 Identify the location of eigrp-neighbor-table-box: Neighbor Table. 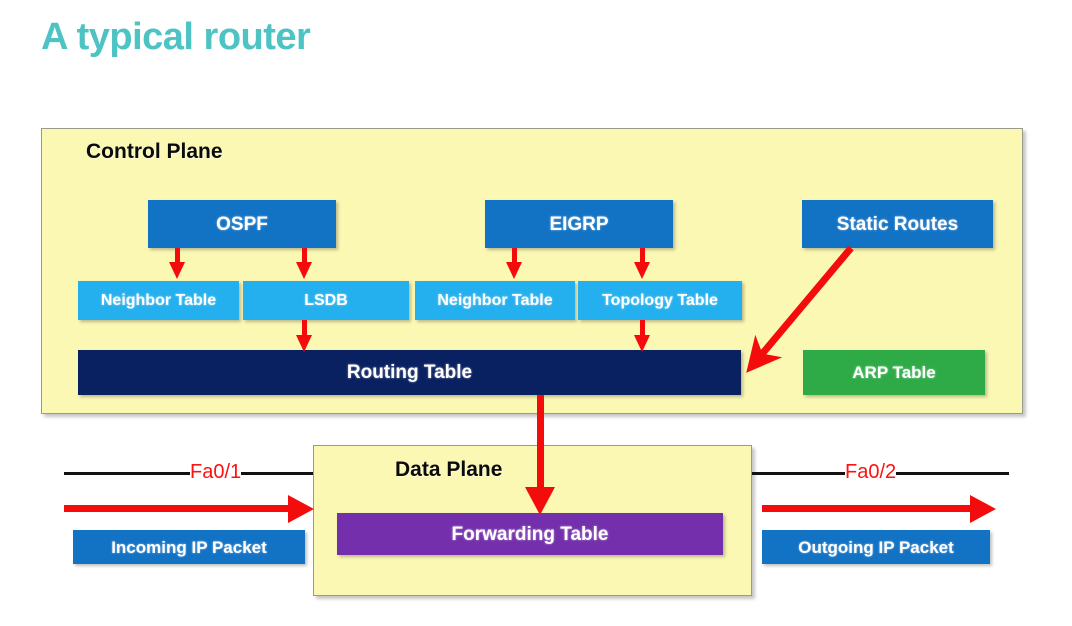
(495, 300).